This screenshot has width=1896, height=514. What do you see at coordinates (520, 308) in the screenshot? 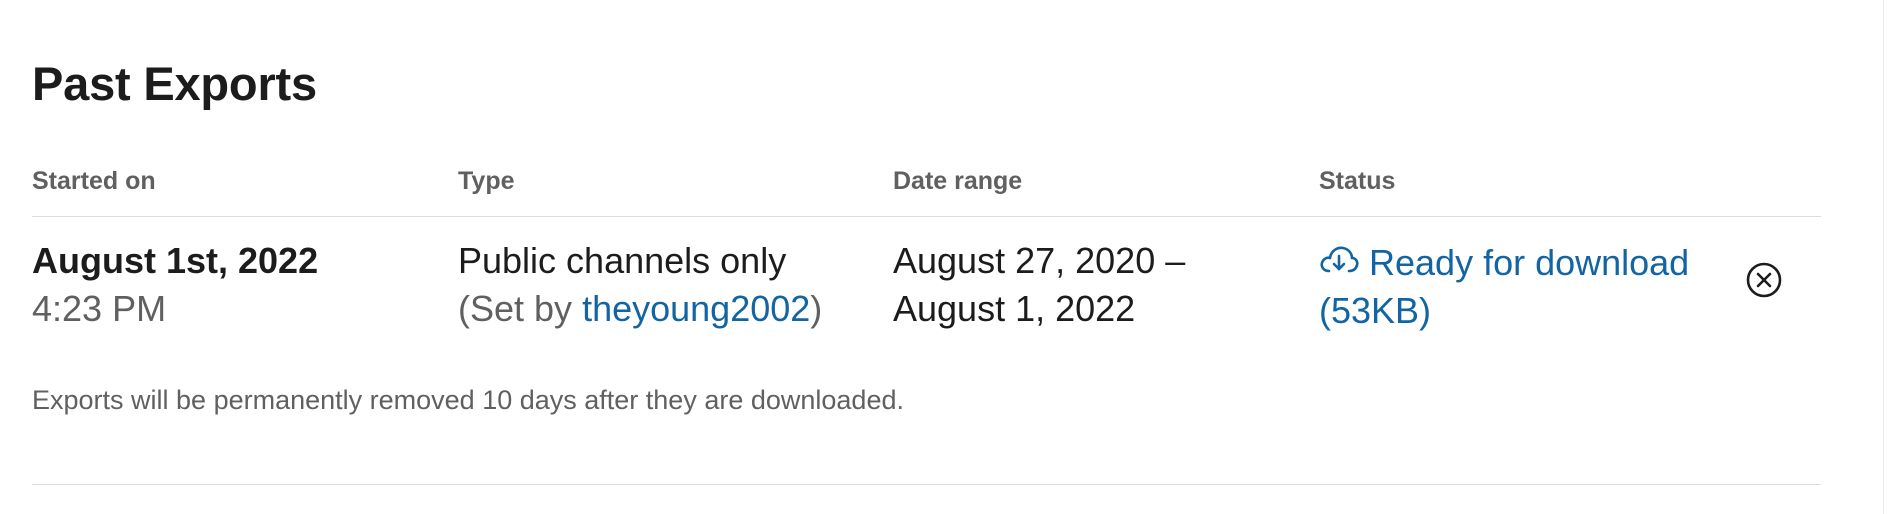
I see `set-by-prefix: (Set by` at bounding box center [520, 308].